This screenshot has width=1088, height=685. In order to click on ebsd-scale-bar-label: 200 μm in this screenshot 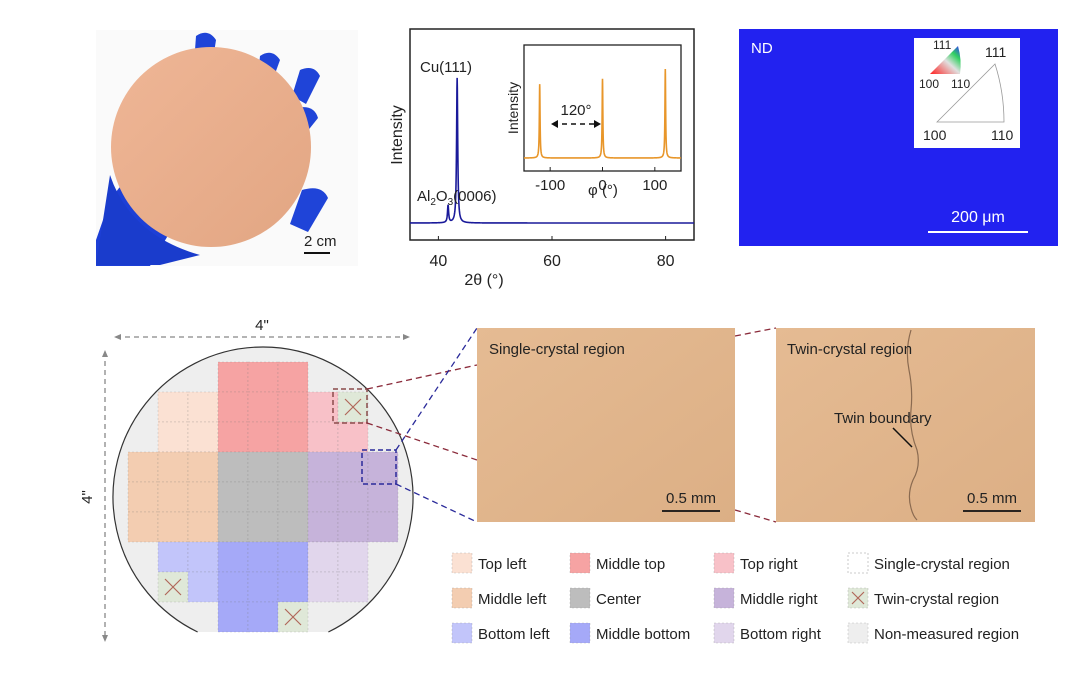, I will do `click(978, 217)`.